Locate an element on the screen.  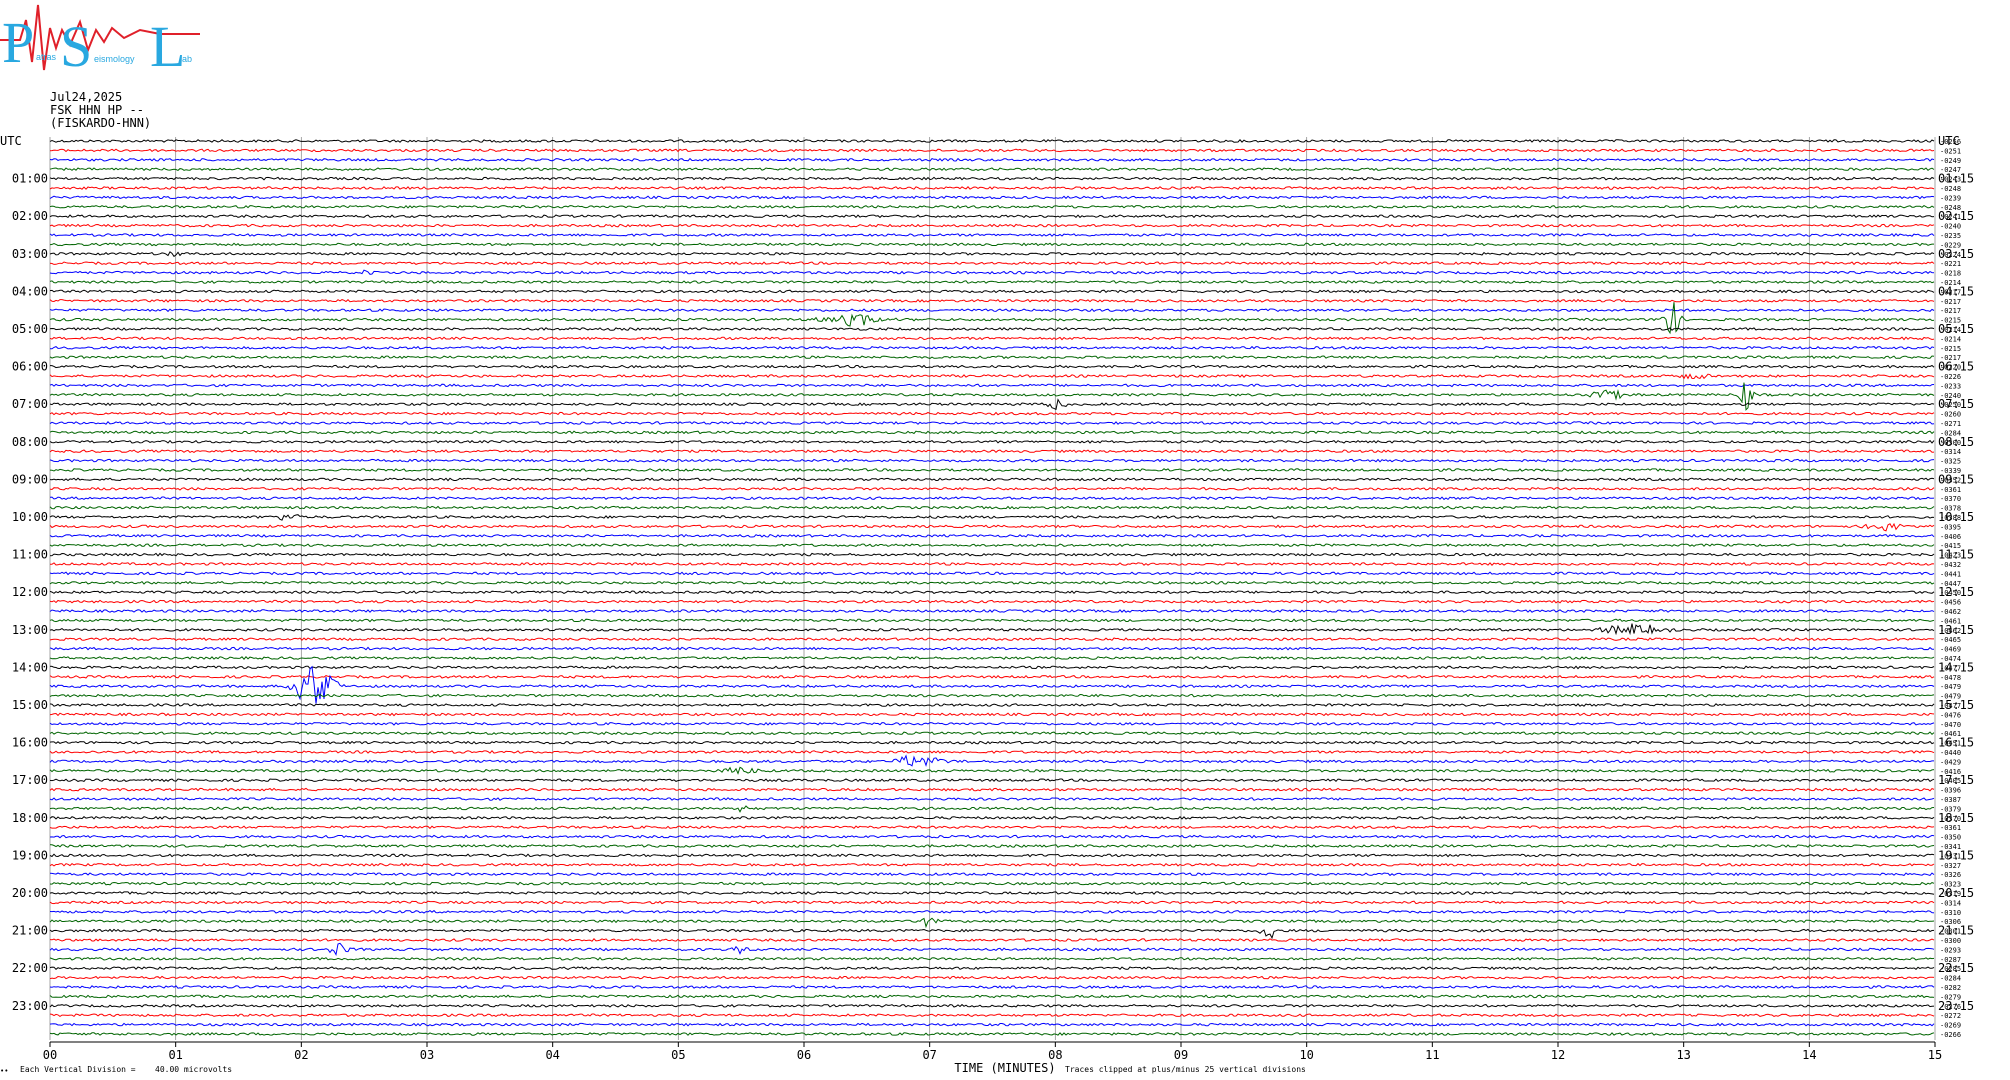
left-hour-label: 18:00 is located at coordinates (30, 818).